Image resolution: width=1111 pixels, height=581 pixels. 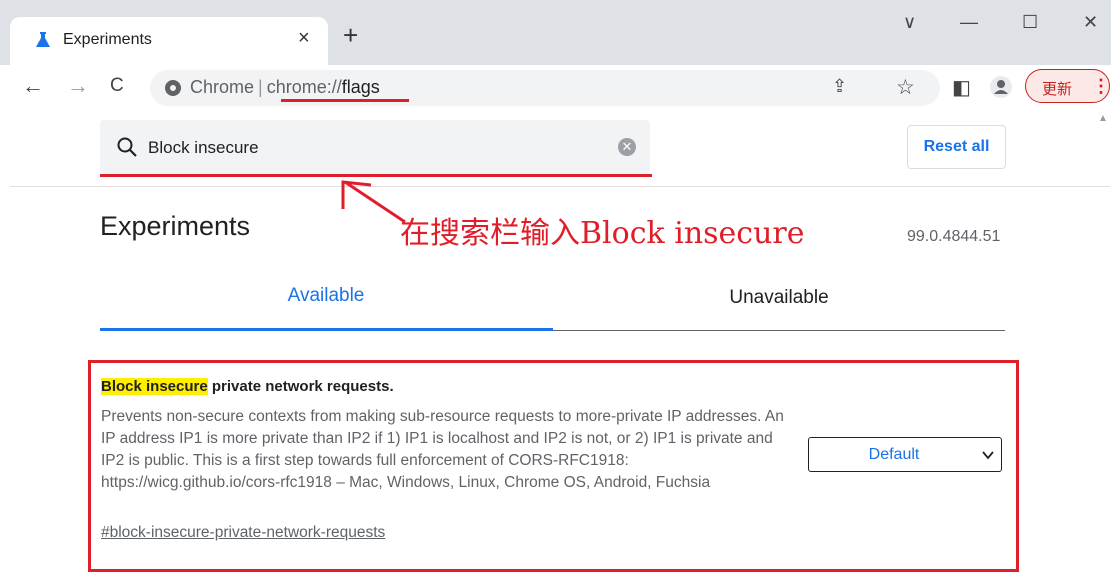 I want to click on browser-toolbar: ← → C Chrome | chrome://flags ⇪ ☆ ◧ 更新 ⋮, so click(x=555, y=87).